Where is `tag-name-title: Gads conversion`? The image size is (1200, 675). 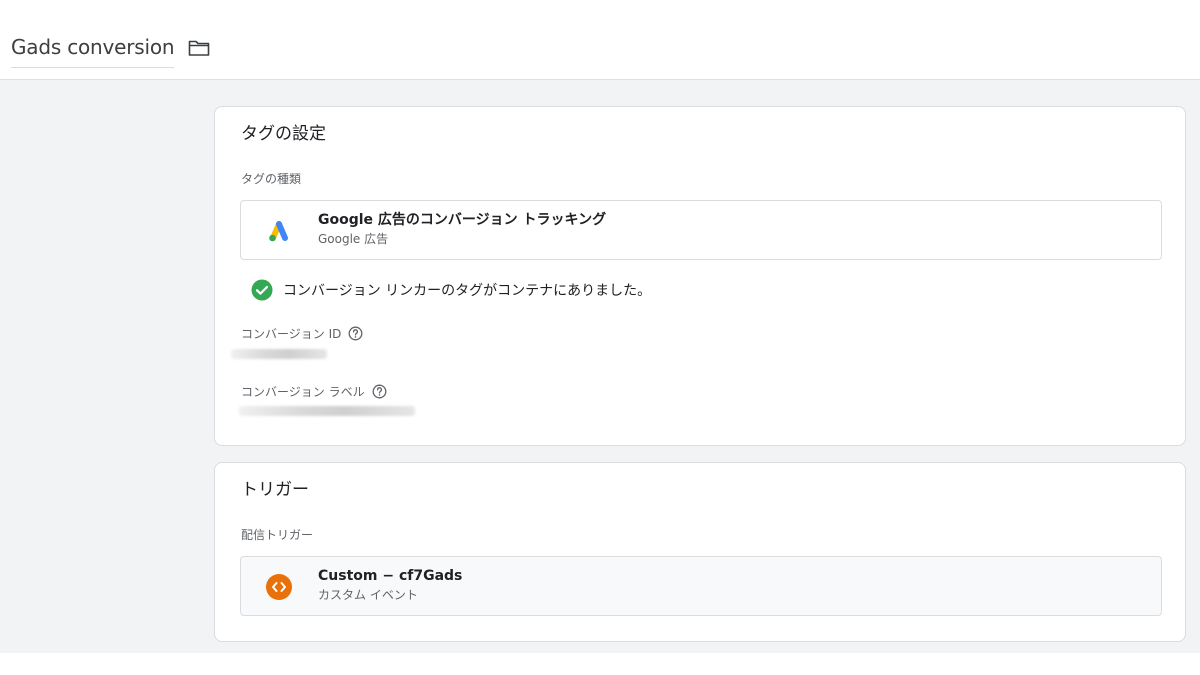
tag-name-title: Gads conversion is located at coordinates (93, 51).